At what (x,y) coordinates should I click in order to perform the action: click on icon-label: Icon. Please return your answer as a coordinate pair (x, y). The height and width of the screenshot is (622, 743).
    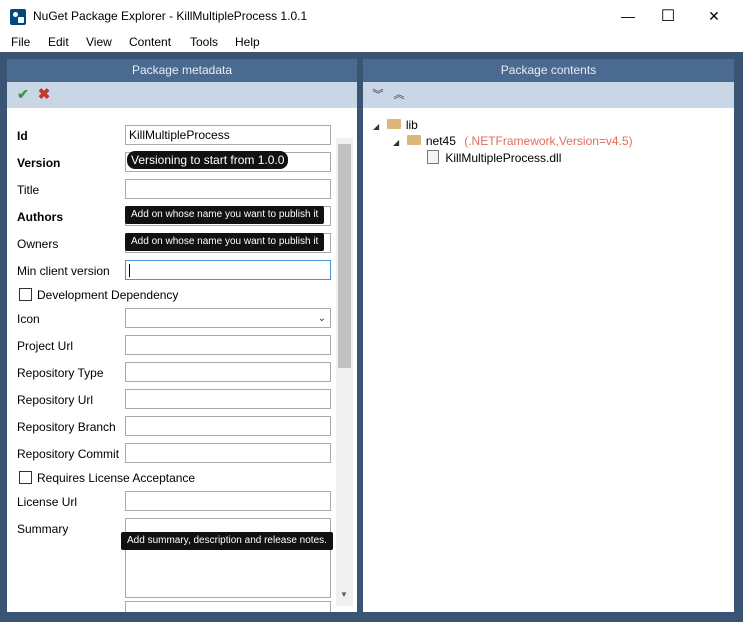
    Looking at the image, I should click on (28, 319).